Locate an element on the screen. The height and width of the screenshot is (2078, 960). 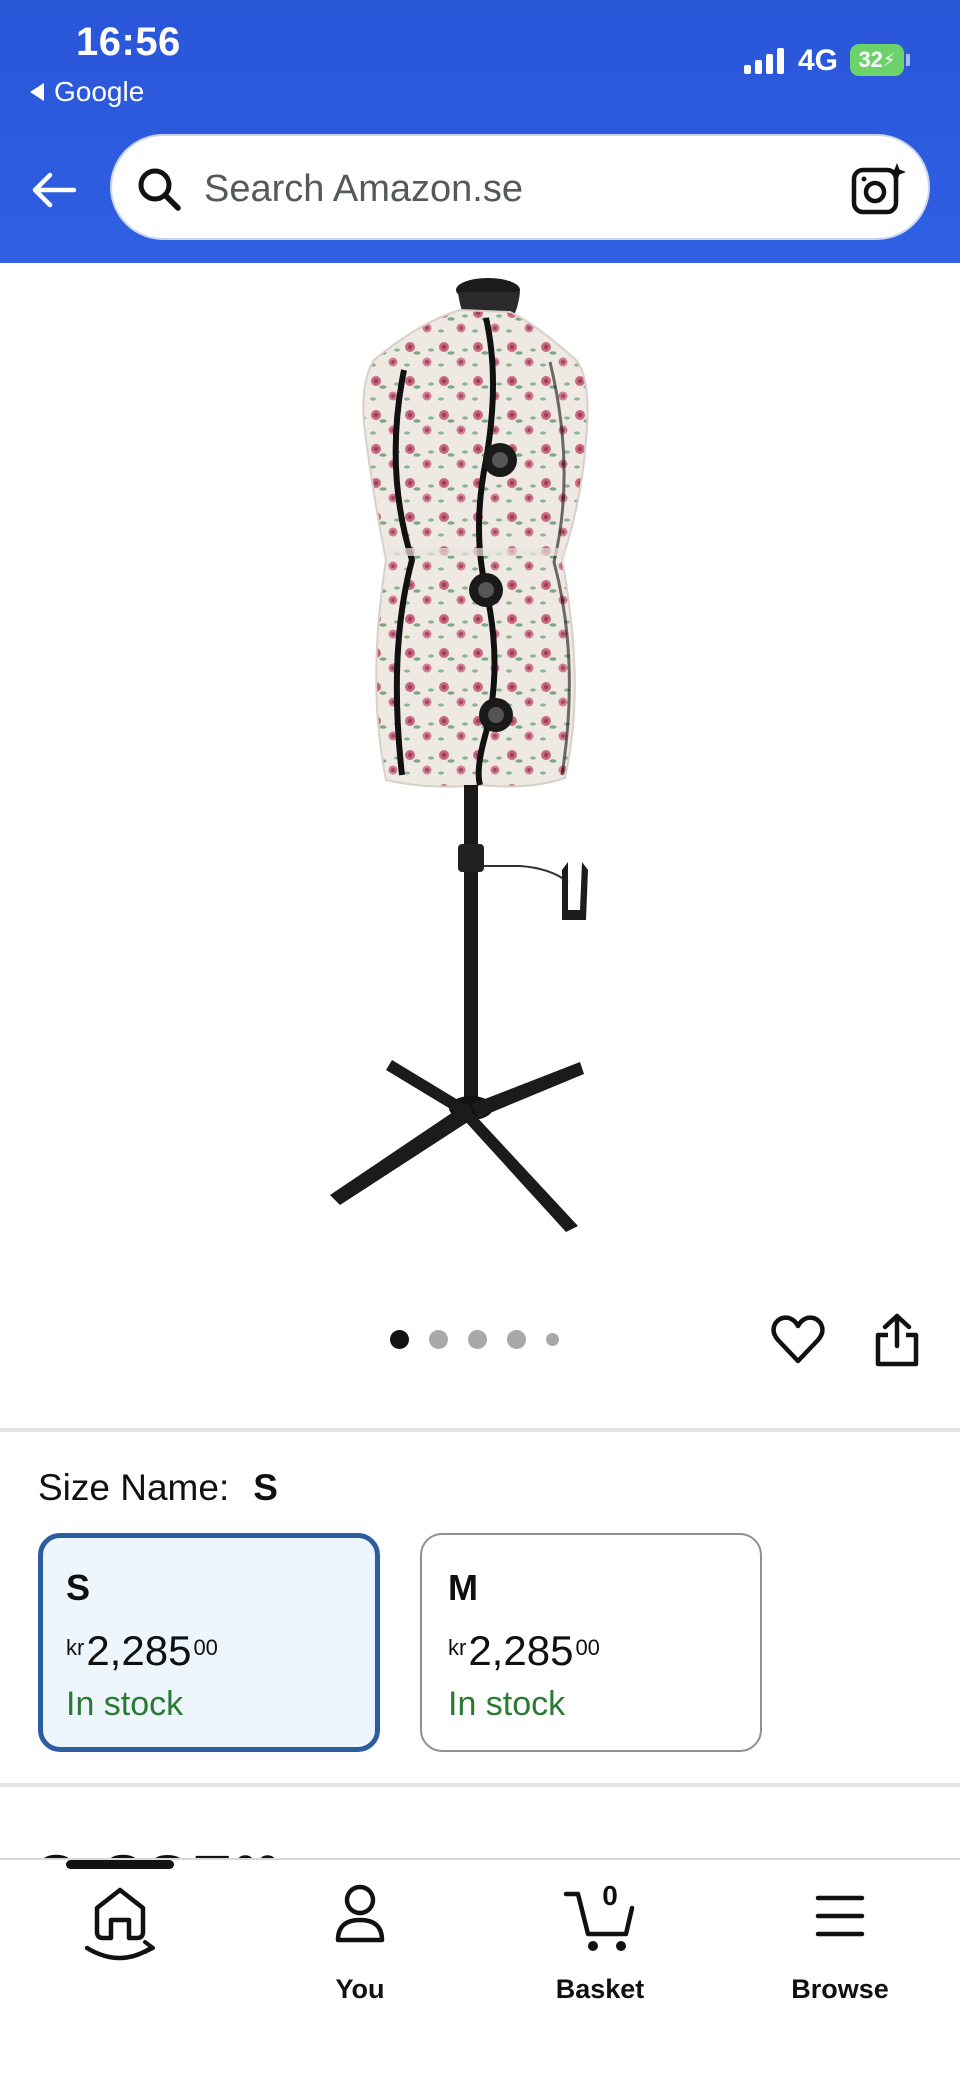
cellular-signal-icon is located at coordinates (764, 61).